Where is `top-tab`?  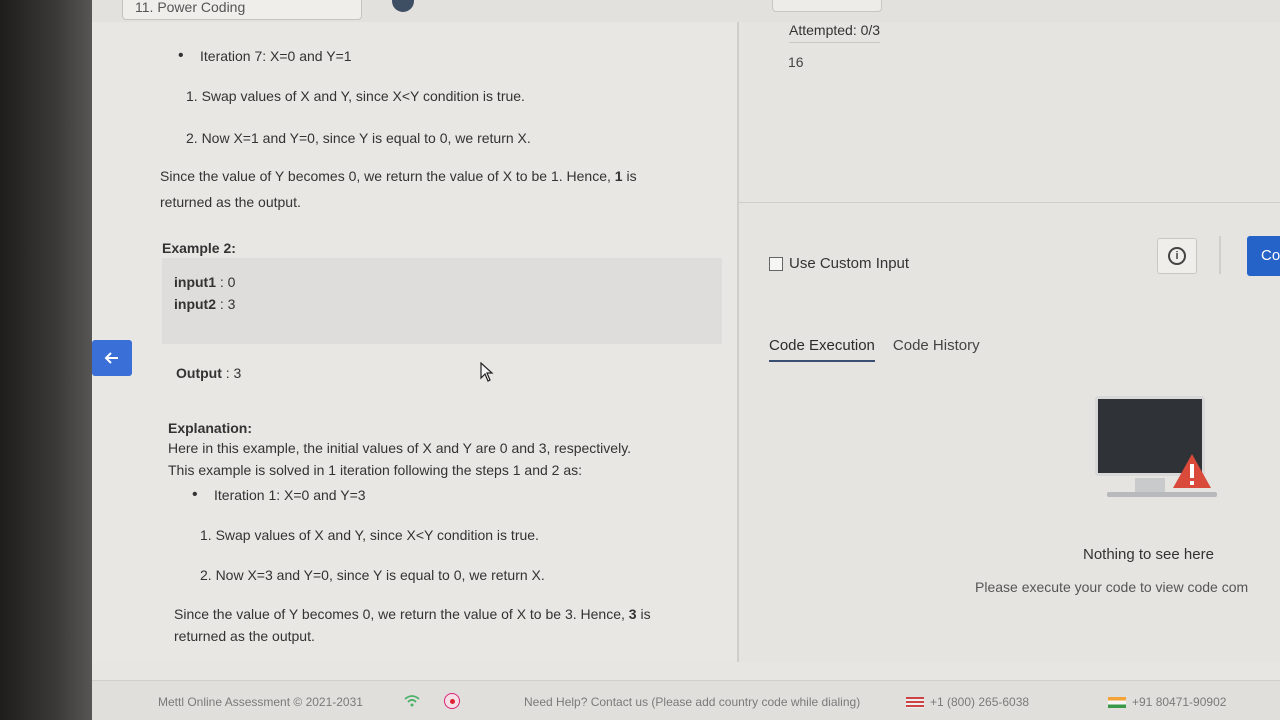
top-tab is located at coordinates (827, 6).